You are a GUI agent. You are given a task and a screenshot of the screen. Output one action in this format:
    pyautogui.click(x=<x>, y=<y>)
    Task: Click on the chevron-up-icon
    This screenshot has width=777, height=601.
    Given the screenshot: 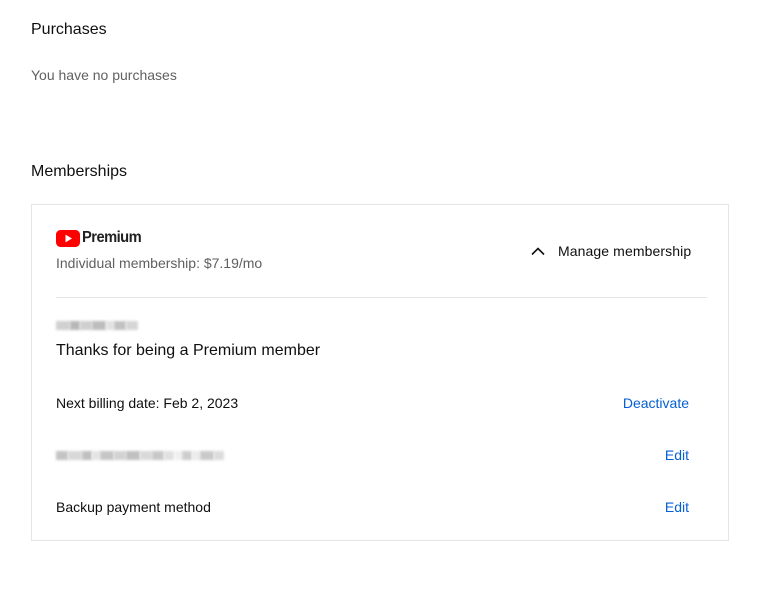 What is the action you would take?
    pyautogui.click(x=538, y=251)
    